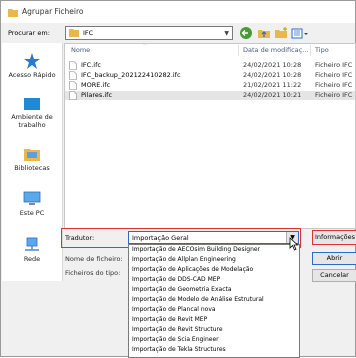 The image size is (356, 358). I want to click on lookin-select: IFC ▼, so click(149, 33).